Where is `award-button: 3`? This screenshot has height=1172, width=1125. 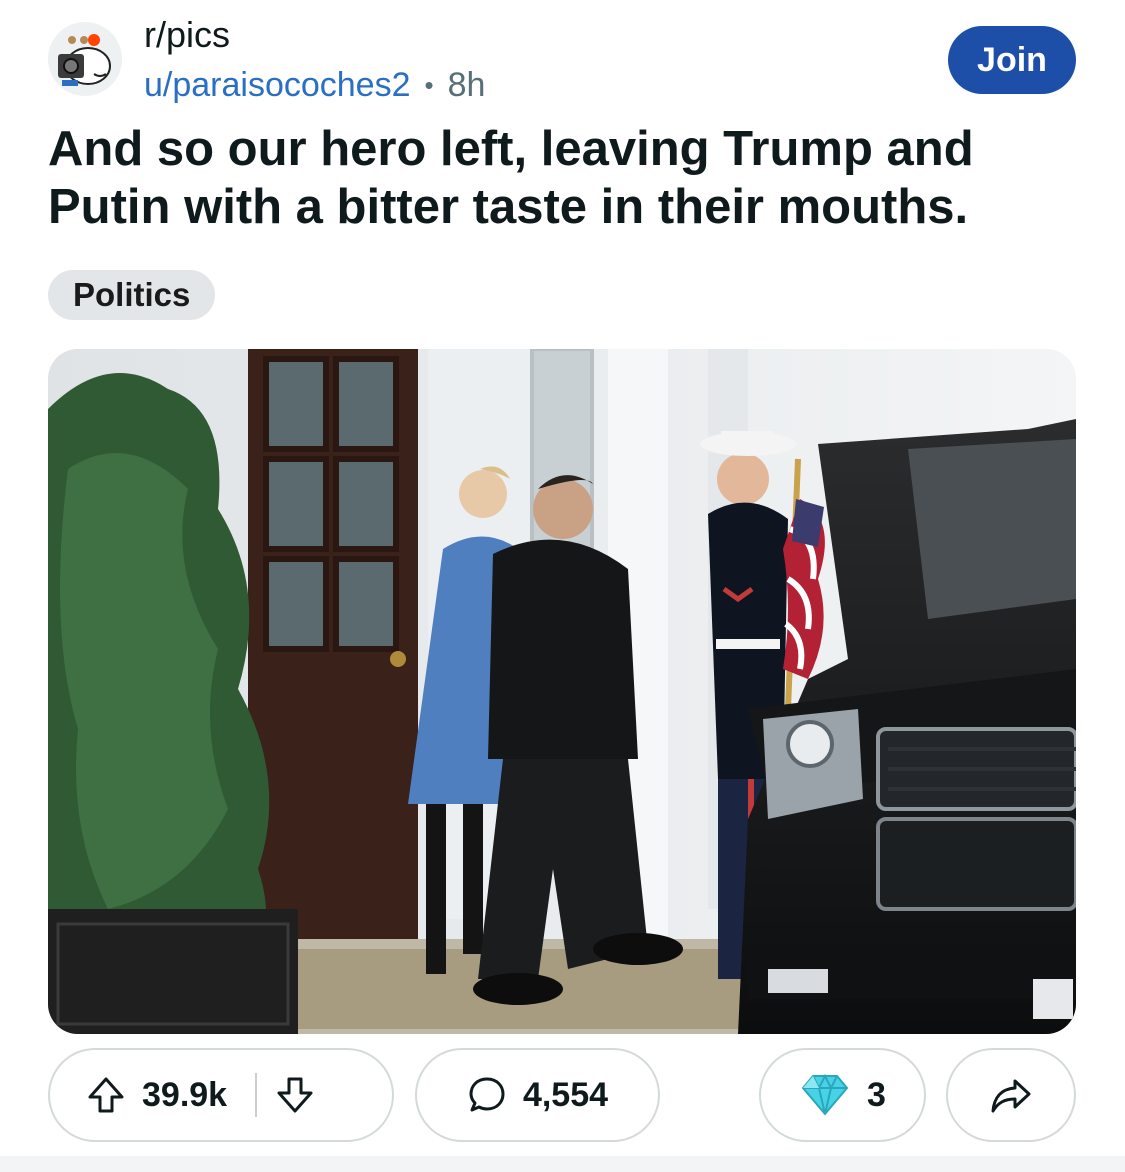
award-button: 3 is located at coordinates (842, 1095).